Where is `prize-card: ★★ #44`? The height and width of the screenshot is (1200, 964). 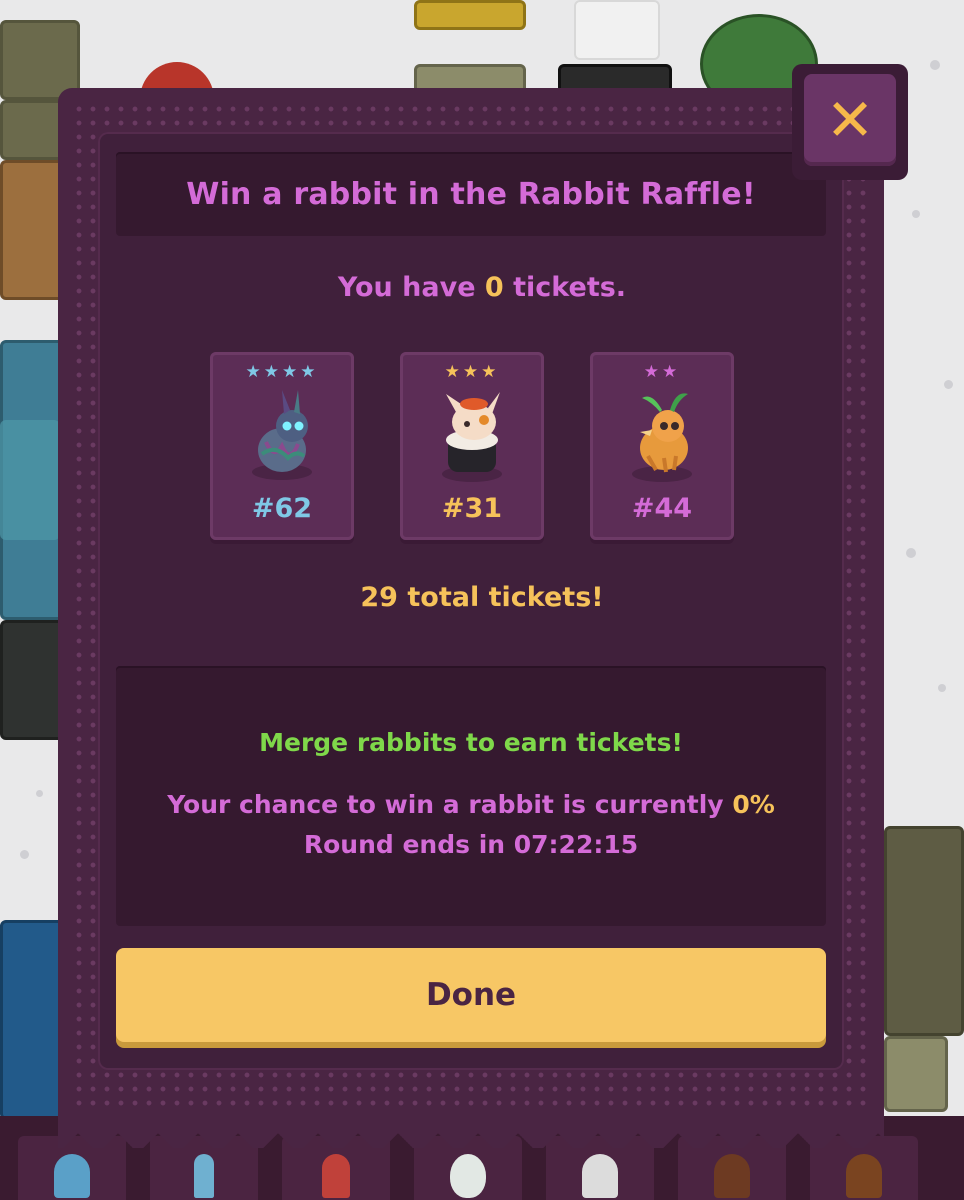
prize-card: ★★ #44 is located at coordinates (662, 446).